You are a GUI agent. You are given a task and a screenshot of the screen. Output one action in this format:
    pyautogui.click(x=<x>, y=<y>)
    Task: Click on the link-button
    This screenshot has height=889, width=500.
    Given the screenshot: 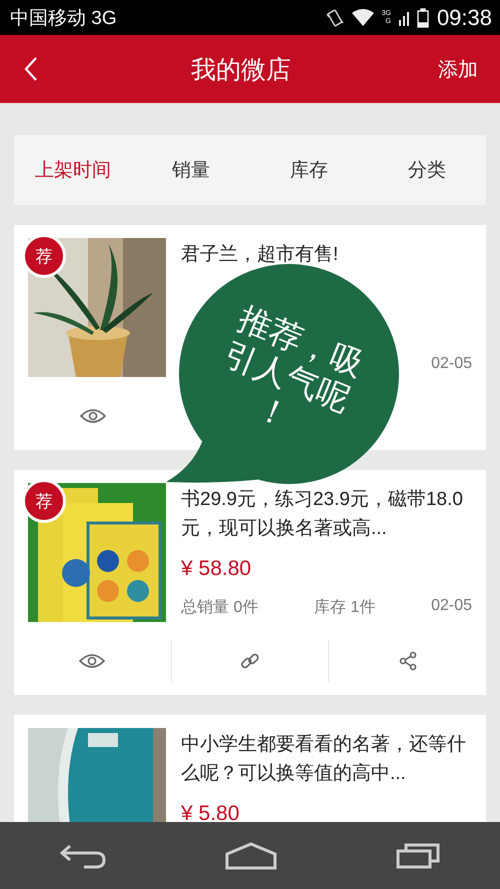 What is the action you would take?
    pyautogui.click(x=250, y=661)
    